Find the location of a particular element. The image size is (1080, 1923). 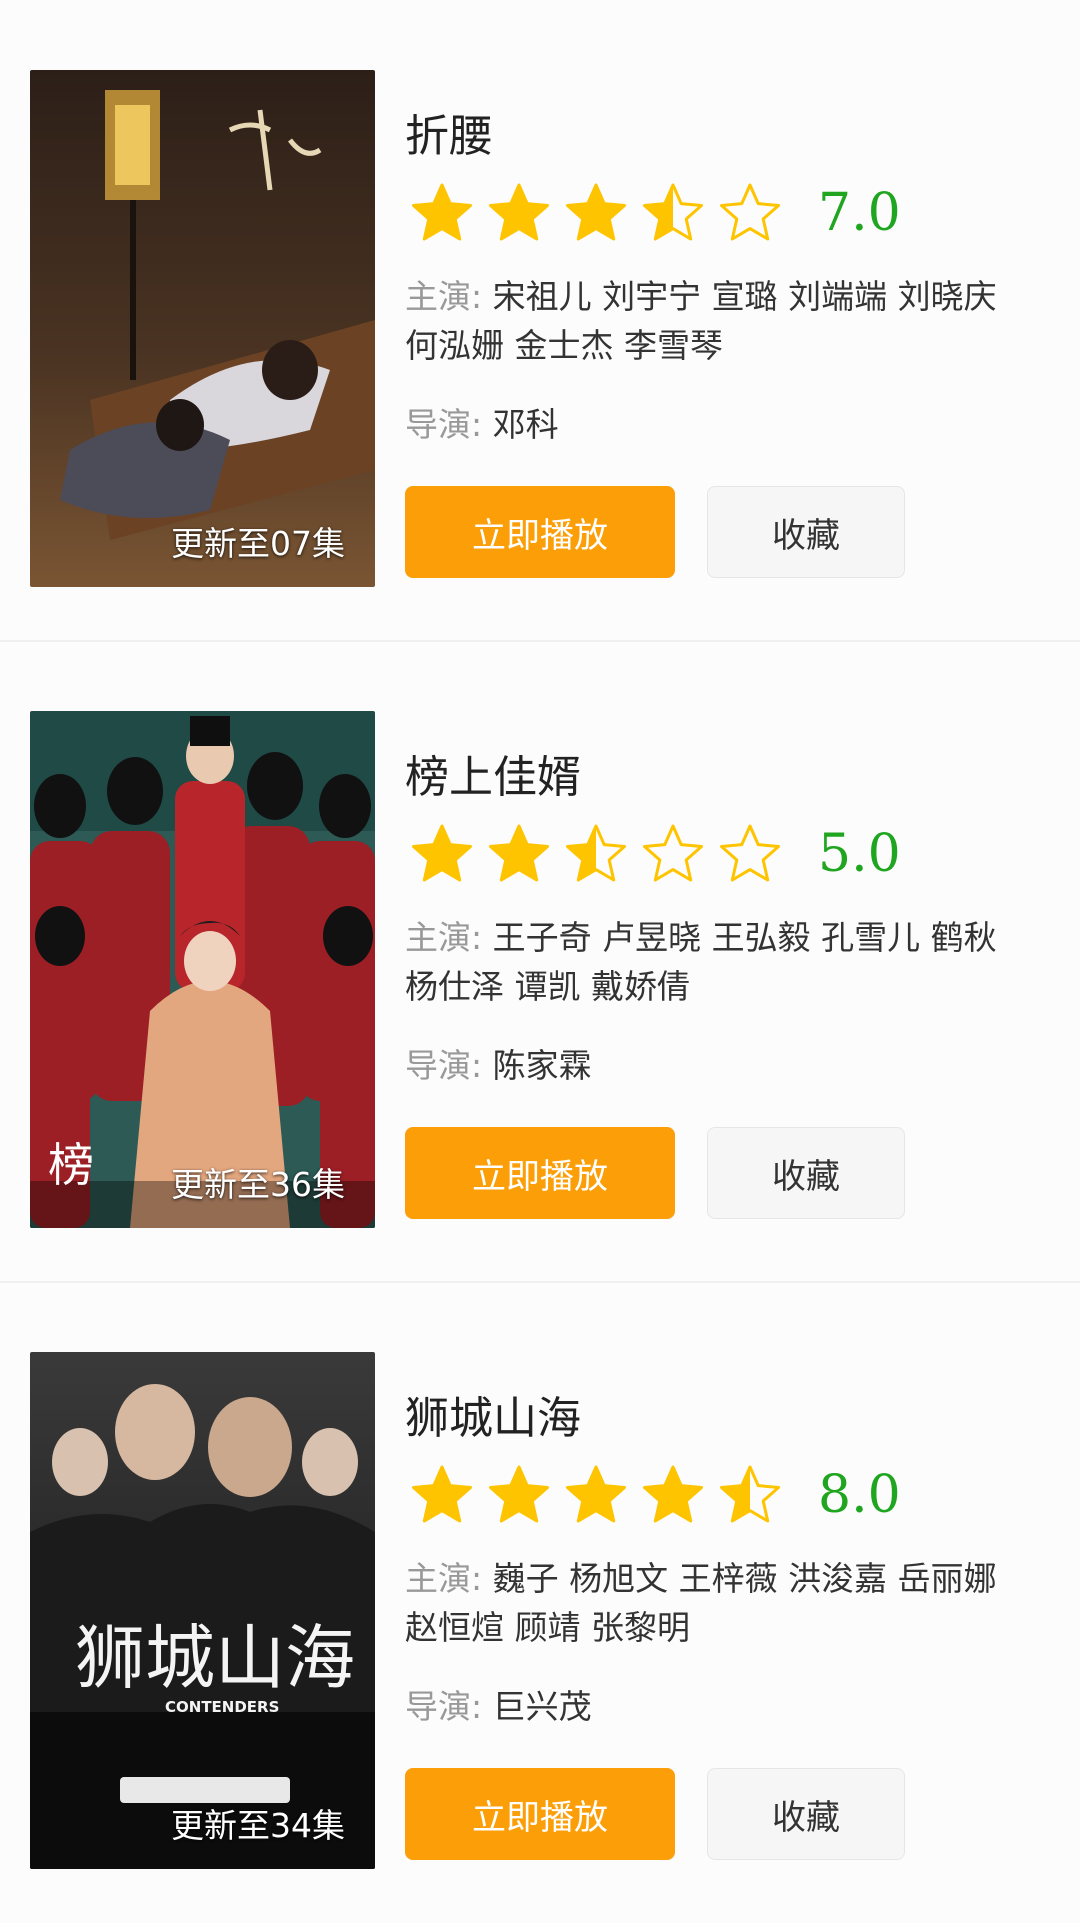

cast-names: 王子奇 卢昱晓 王弘毅 孔雪儿 鹤秋 杨仕泽 谭凯 戴娇倩 is located at coordinates (701, 962).